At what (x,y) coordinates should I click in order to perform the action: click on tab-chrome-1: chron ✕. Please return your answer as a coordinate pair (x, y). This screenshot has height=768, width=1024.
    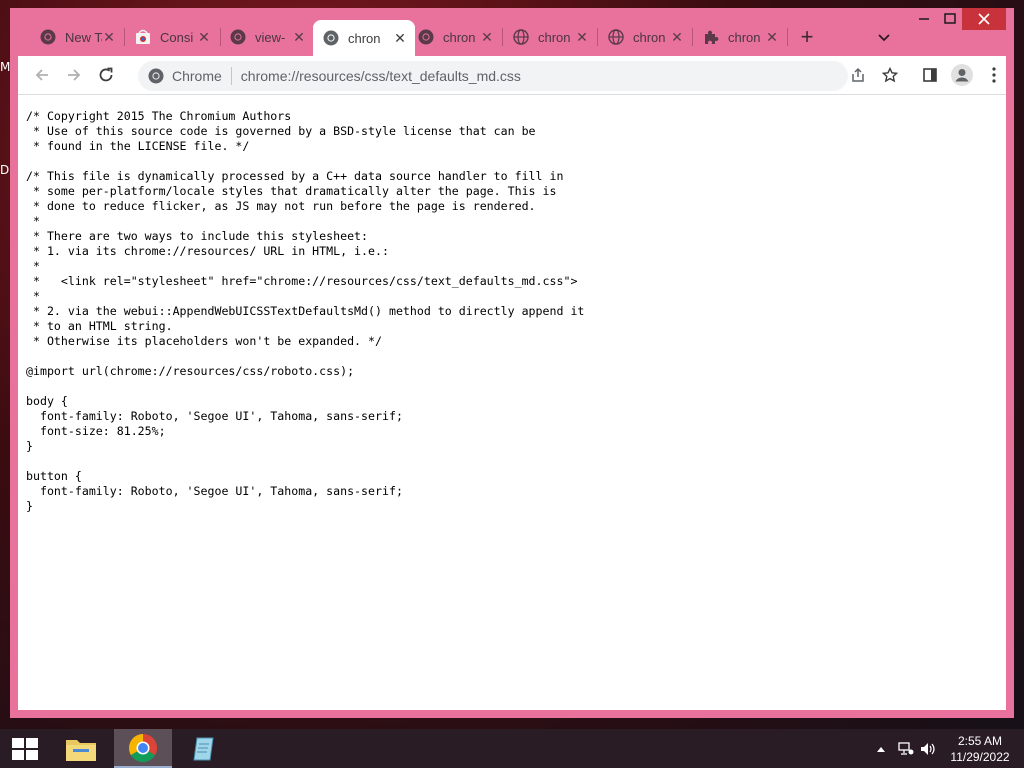
    Looking at the image, I should click on (455, 37).